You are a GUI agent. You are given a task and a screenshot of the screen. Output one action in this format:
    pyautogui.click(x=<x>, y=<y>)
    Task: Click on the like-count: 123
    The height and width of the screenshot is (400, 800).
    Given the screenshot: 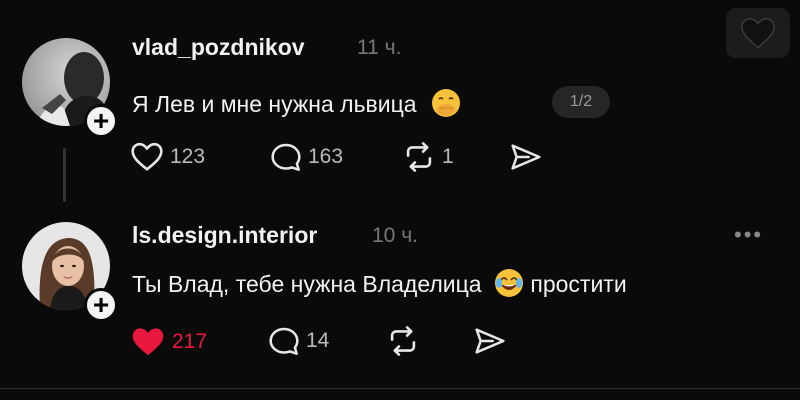 What is the action you would take?
    pyautogui.click(x=188, y=156)
    